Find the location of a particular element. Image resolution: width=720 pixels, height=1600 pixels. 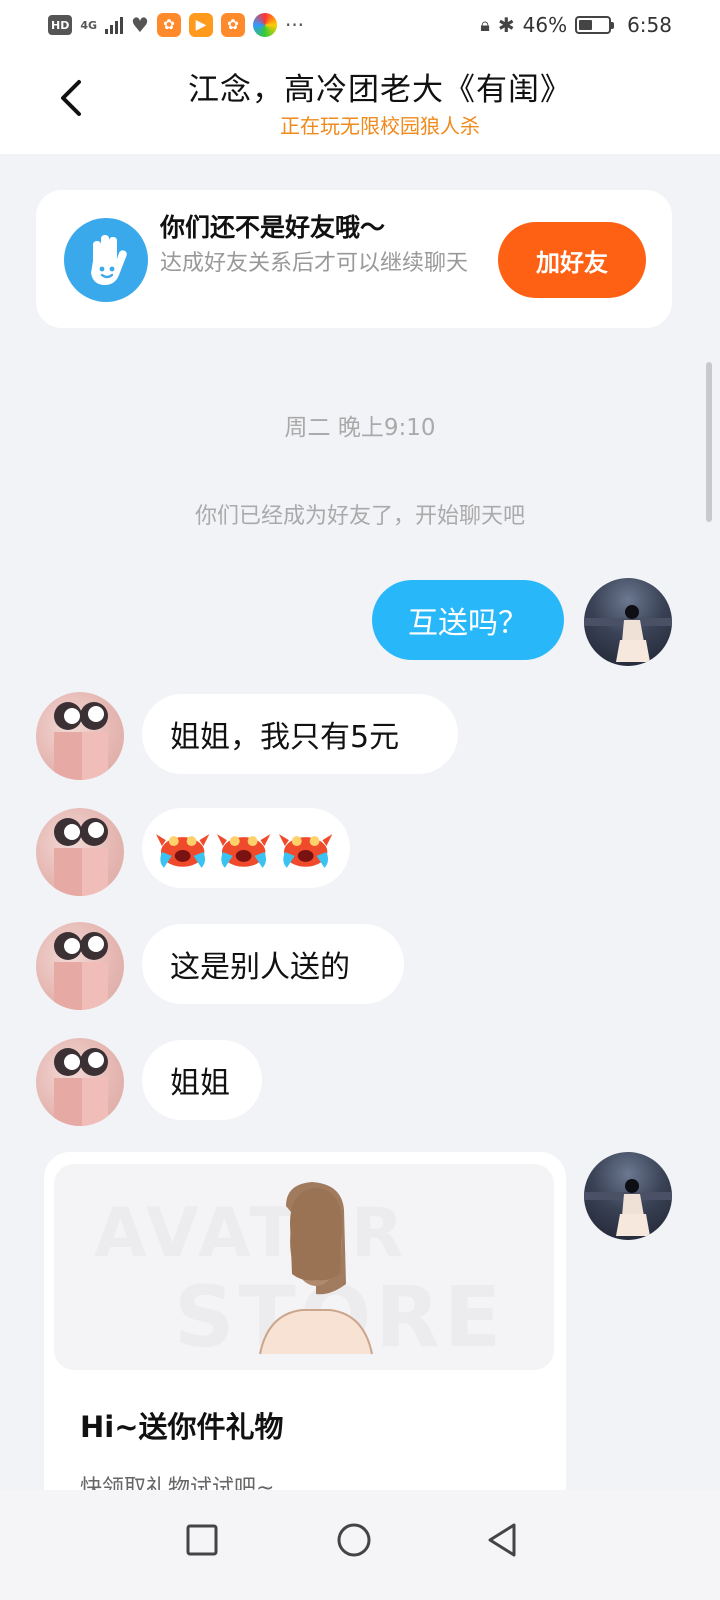

back-nav-button is located at coordinates (502, 1540).